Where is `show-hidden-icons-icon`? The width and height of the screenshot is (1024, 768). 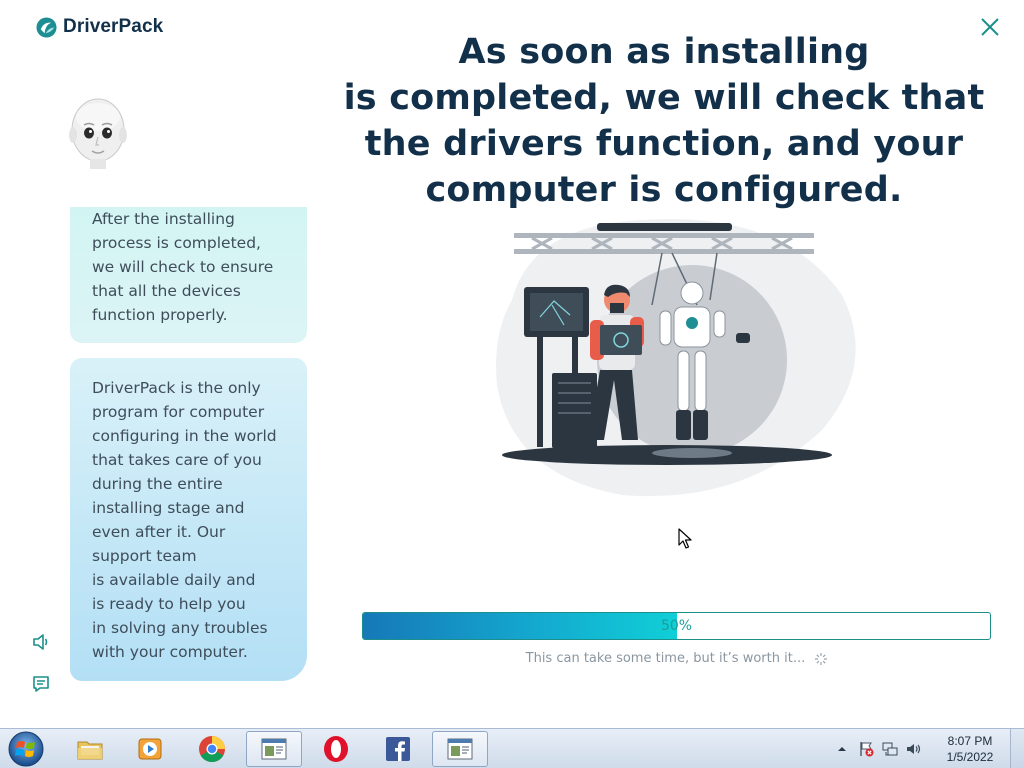 show-hidden-icons-icon is located at coordinates (842, 749).